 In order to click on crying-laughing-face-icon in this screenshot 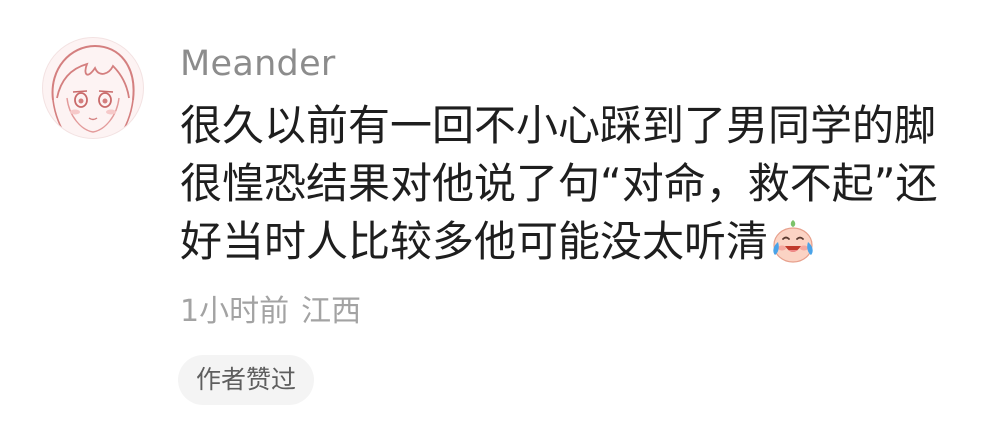, I will do `click(793, 241)`.